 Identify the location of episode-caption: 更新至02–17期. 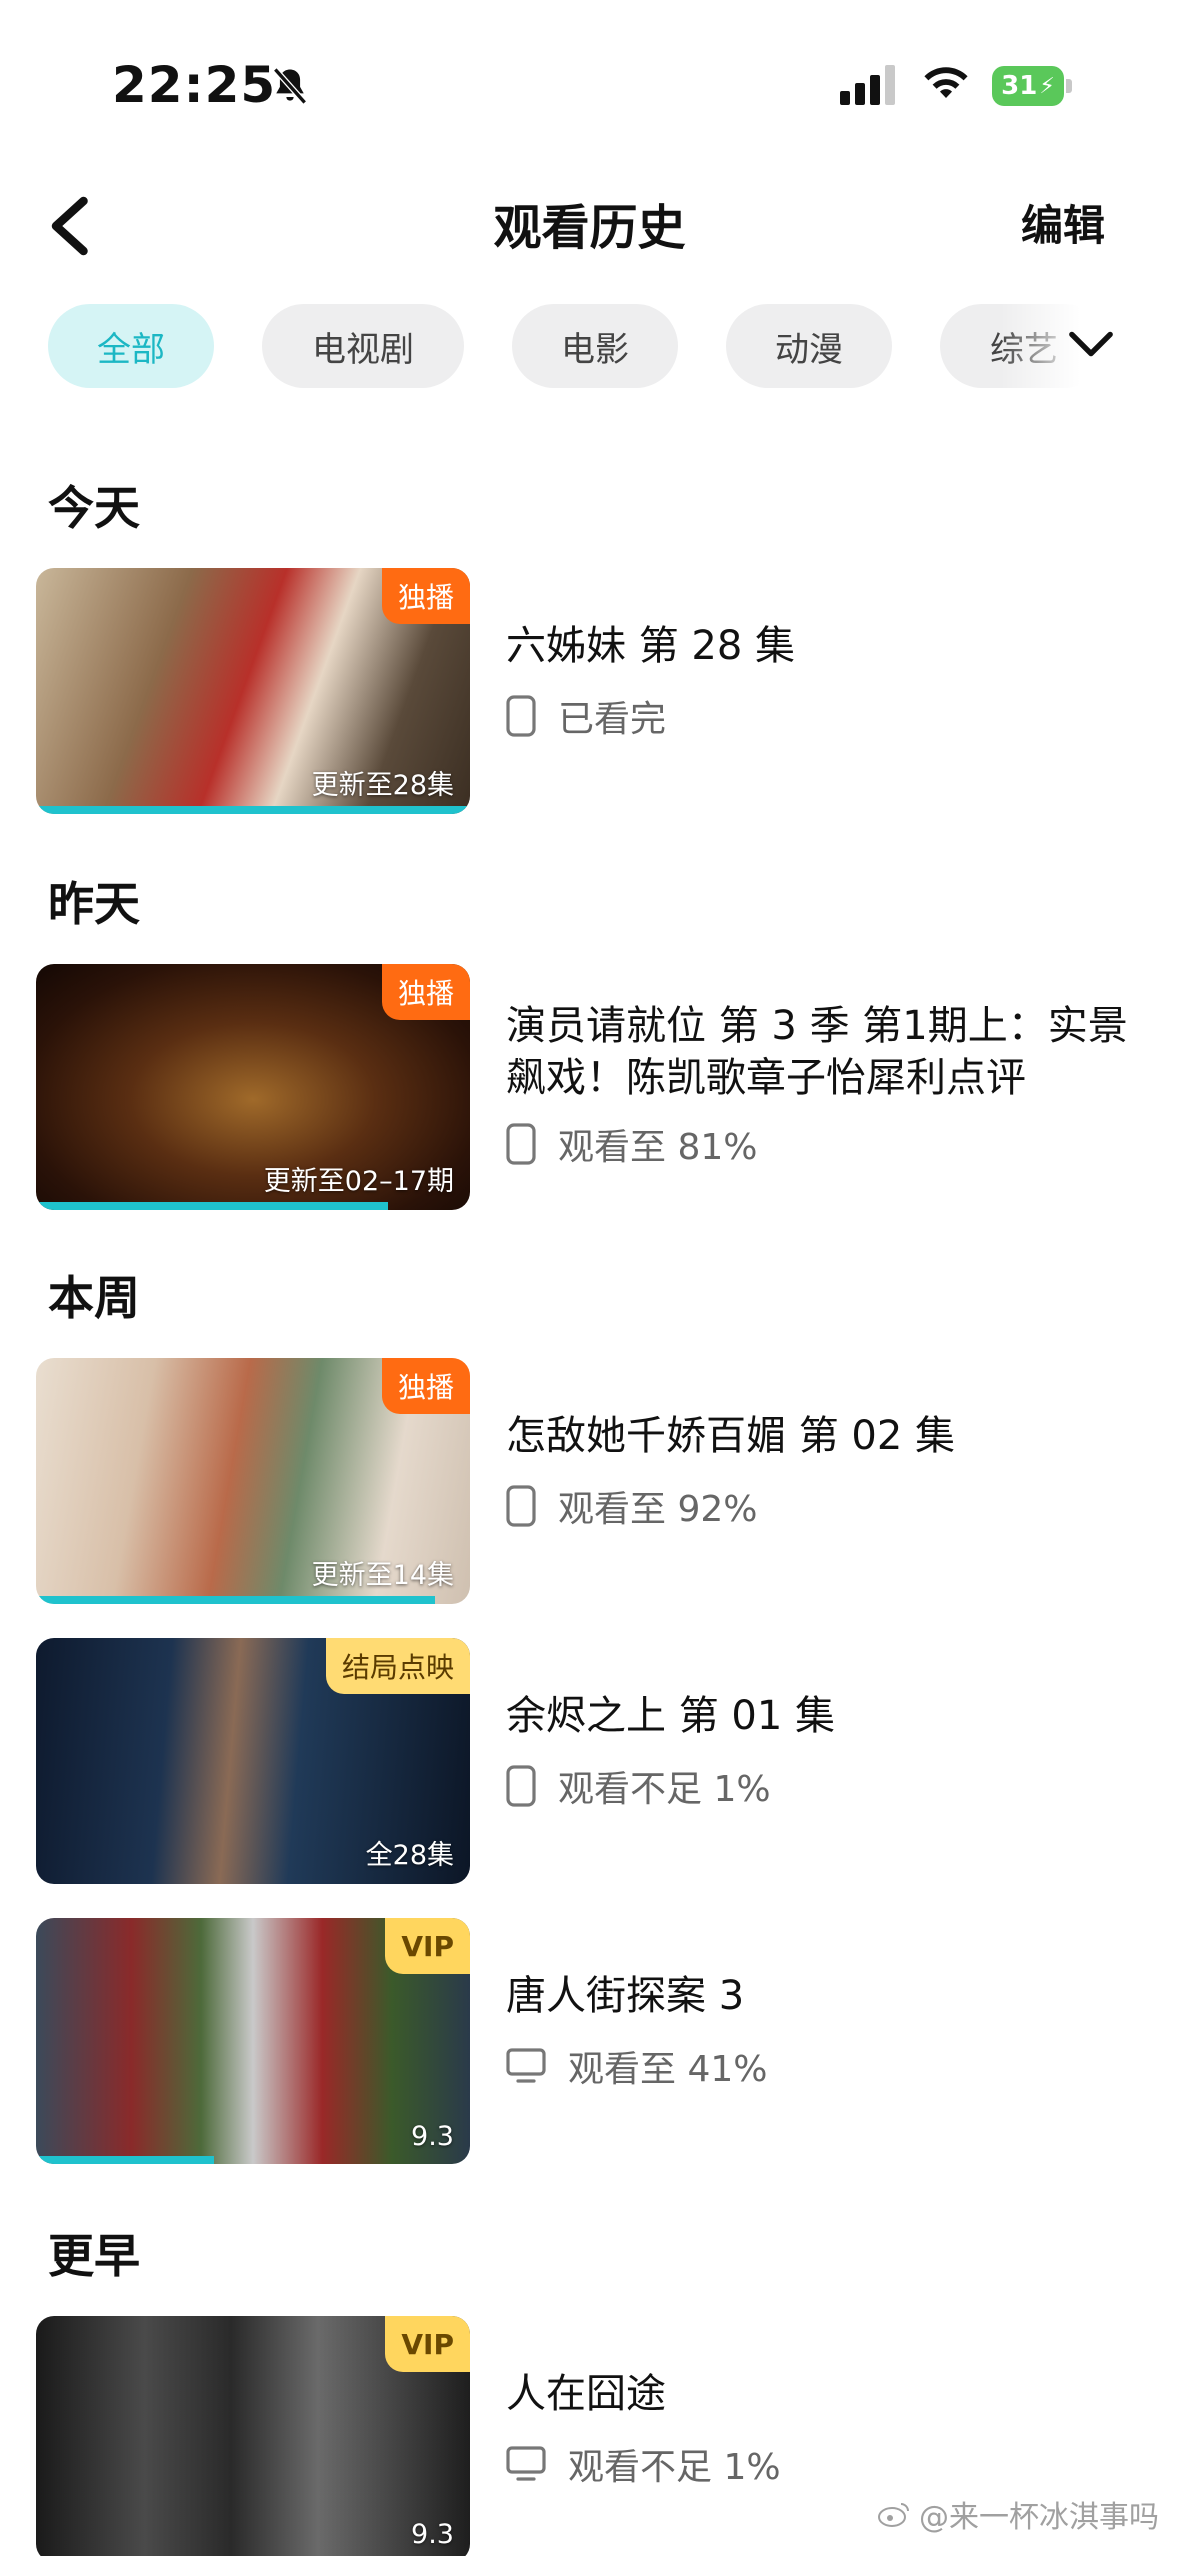
(358, 1181).